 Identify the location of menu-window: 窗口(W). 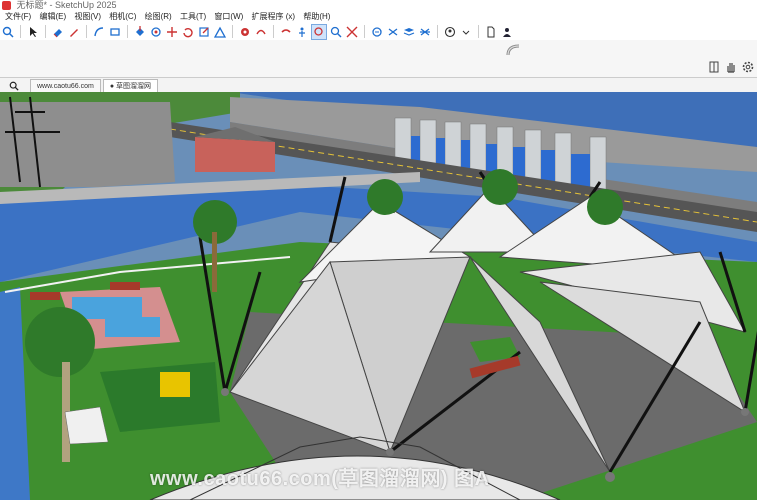
(228, 16).